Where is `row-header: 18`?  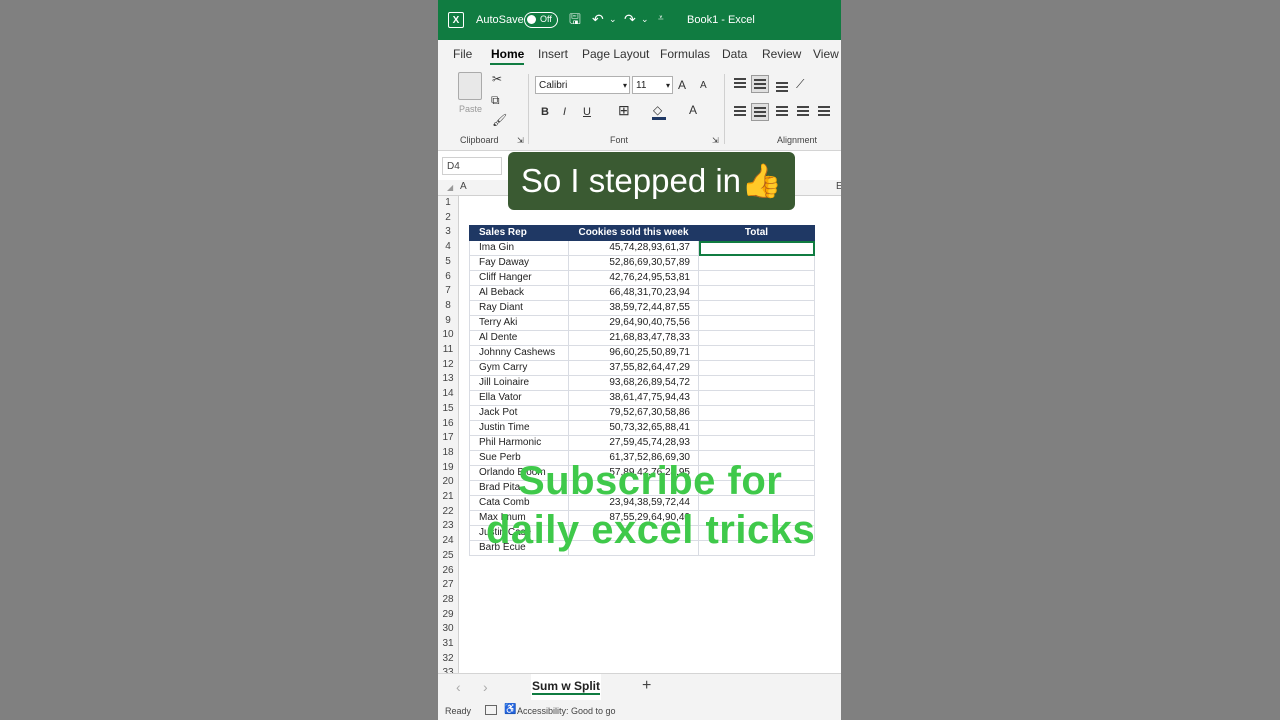
row-header: 18 is located at coordinates (448, 453).